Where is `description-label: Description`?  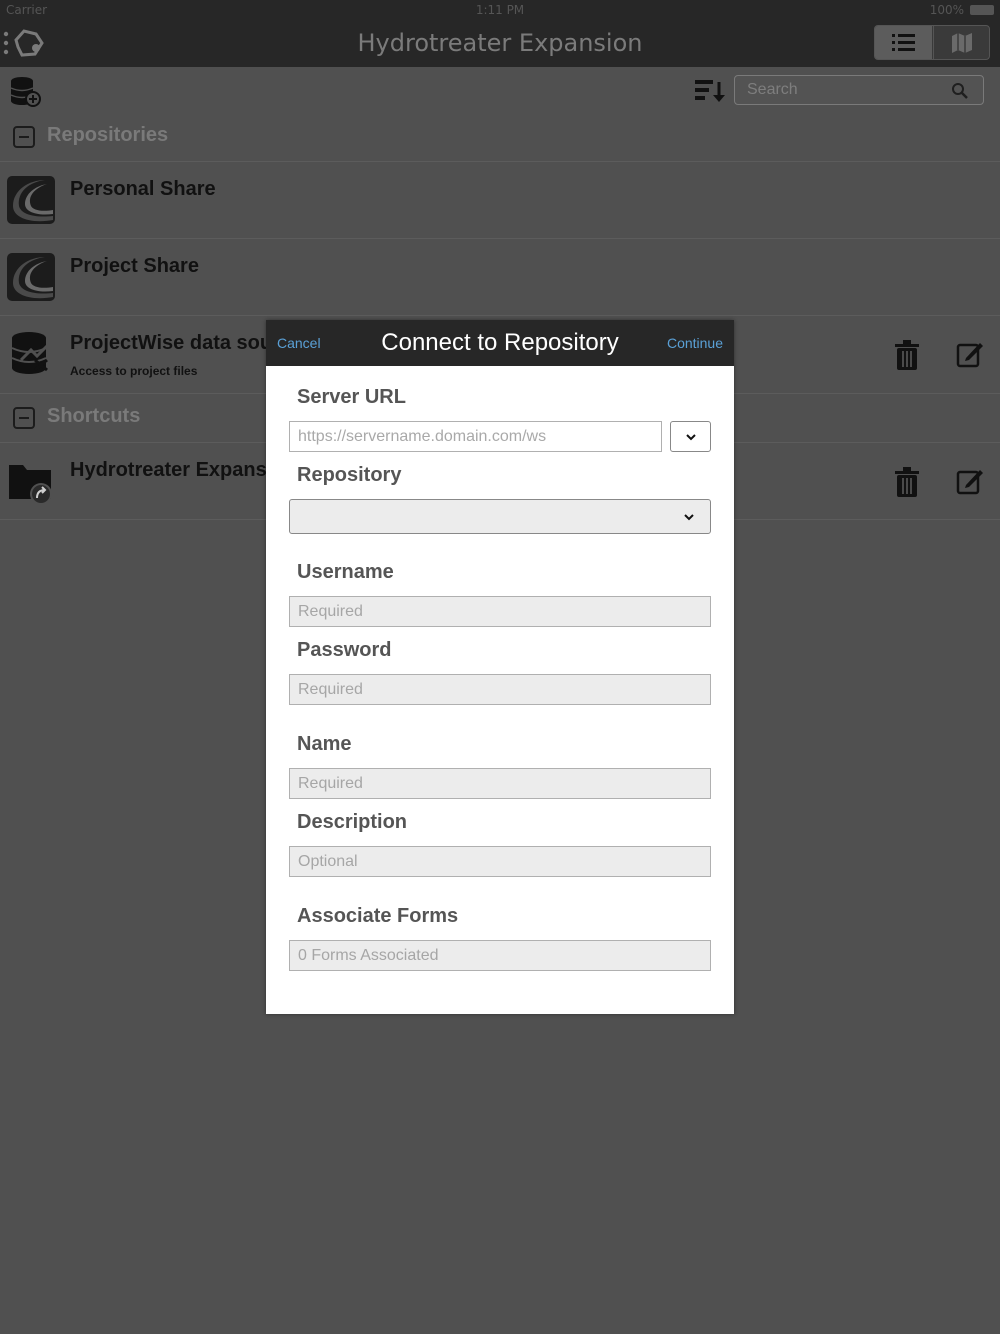 description-label: Description is located at coordinates (352, 822).